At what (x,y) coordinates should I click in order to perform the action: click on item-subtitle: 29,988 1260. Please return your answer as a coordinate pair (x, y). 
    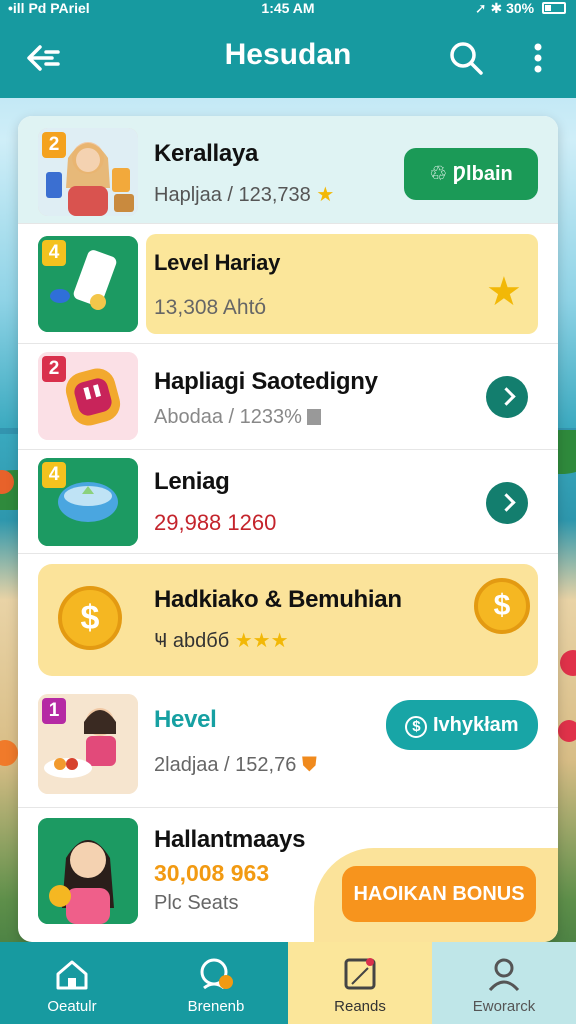
    Looking at the image, I should click on (215, 522).